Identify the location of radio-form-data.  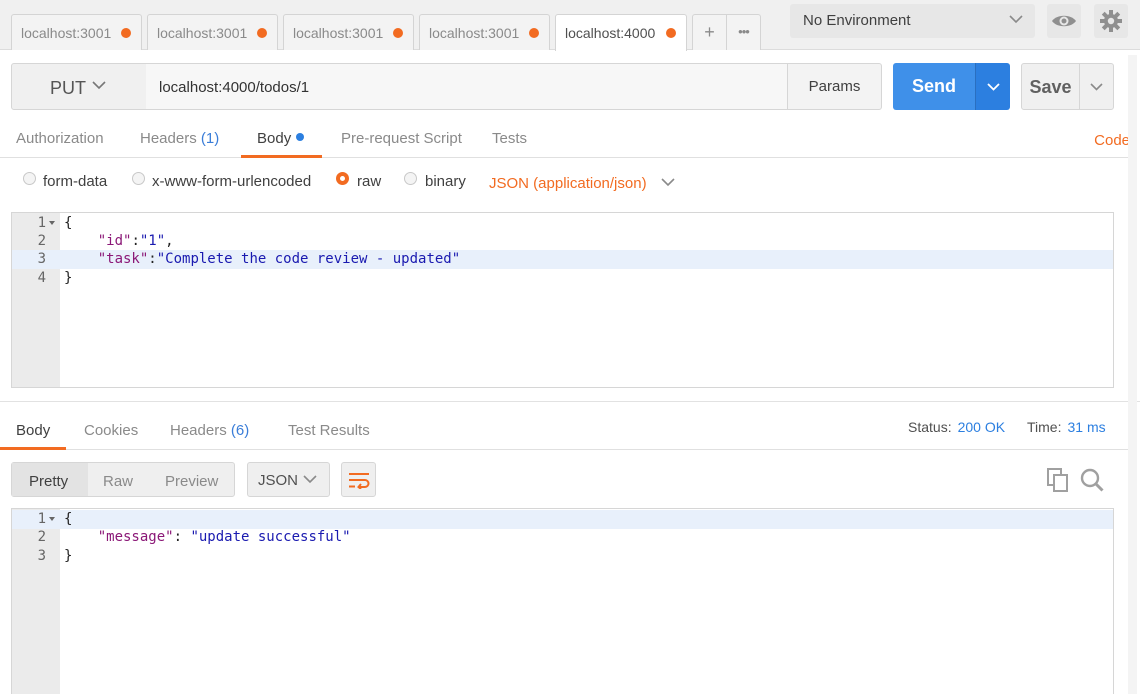
(29, 178).